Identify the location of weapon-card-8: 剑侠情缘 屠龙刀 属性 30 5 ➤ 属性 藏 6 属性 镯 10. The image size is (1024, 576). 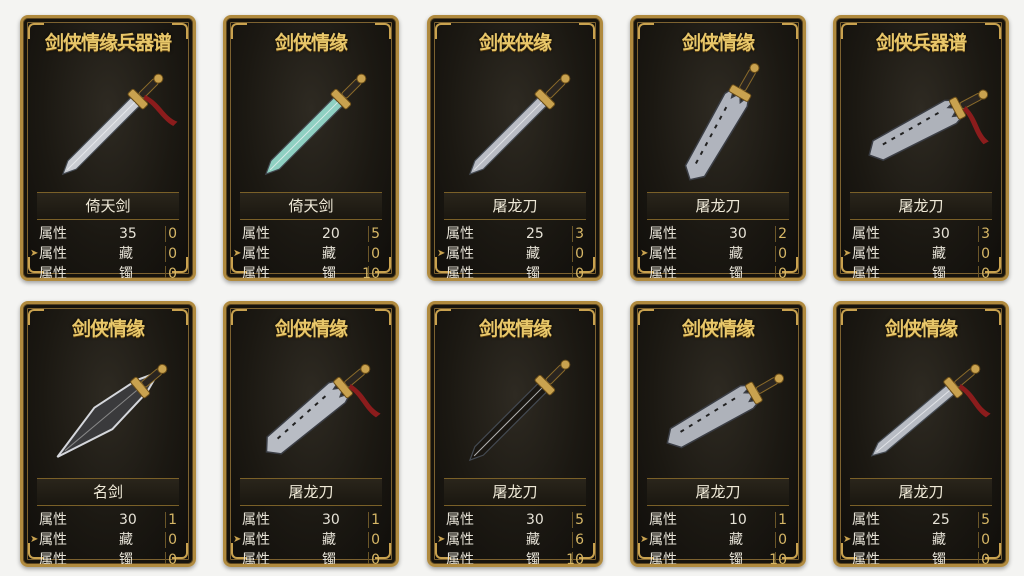
(515, 434).